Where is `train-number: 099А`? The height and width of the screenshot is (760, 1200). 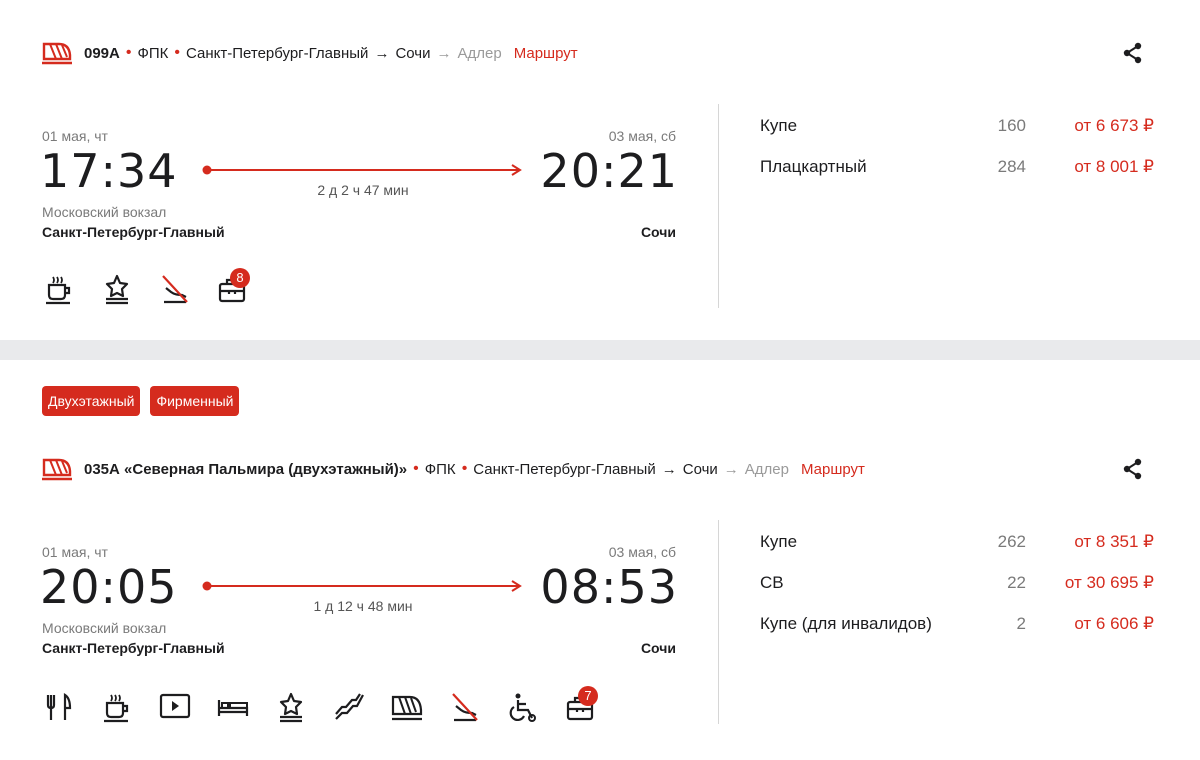 train-number: 099А is located at coordinates (102, 53).